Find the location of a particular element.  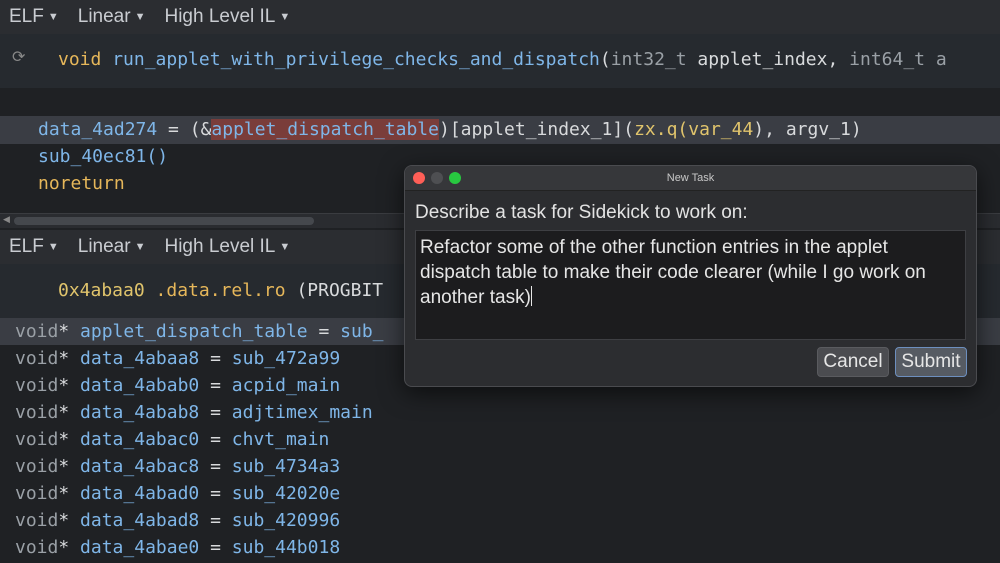

data-value: sub_472a99 is located at coordinates (286, 358).